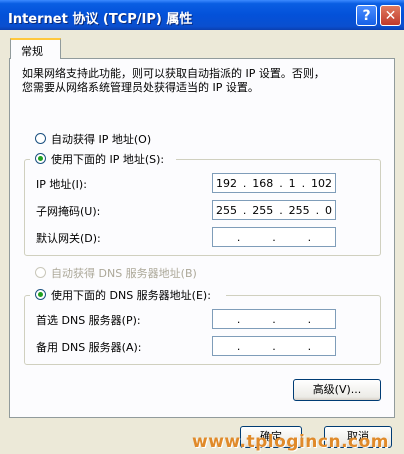 The width and height of the screenshot is (404, 454). Describe the element at coordinates (101, 139) in the screenshot. I see `radio-auto-ip-label: 自动获得 IP 地址(O)` at that location.